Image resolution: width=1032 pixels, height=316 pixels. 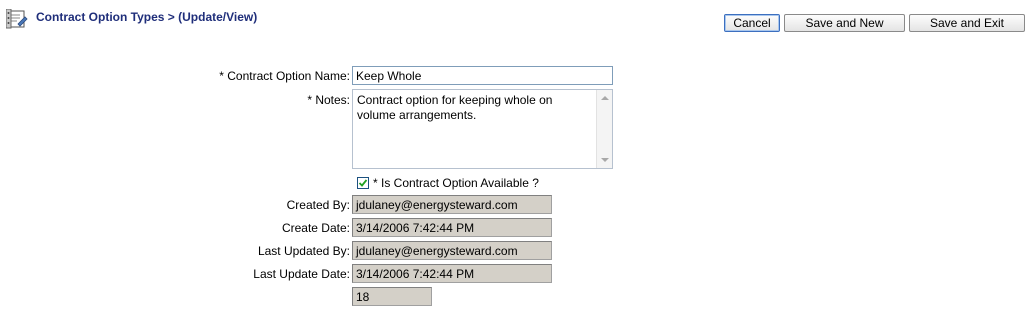 I want to click on notes-scrollbar, so click(x=604, y=129).